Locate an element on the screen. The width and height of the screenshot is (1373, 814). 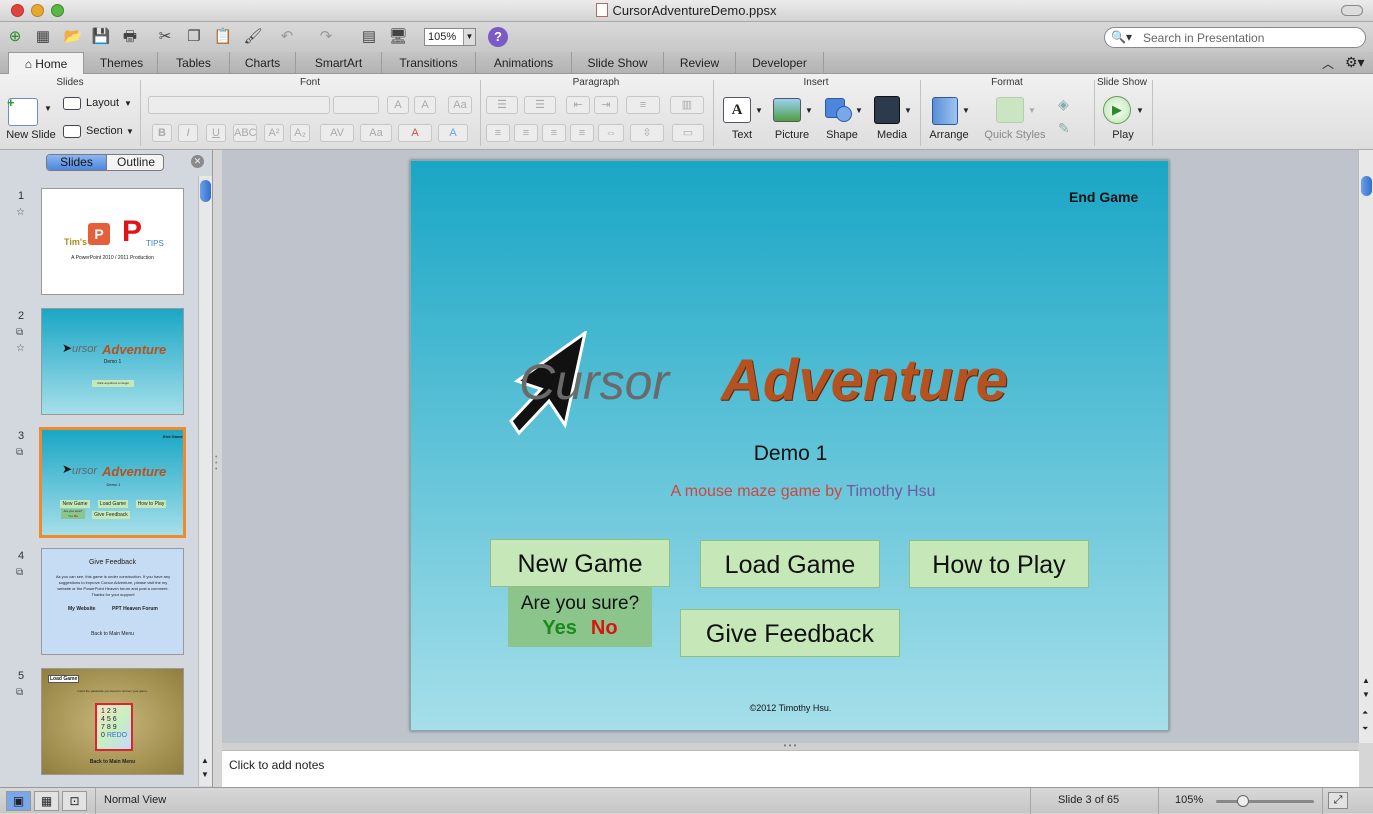
picture-button: Picture is located at coordinates (792, 135).